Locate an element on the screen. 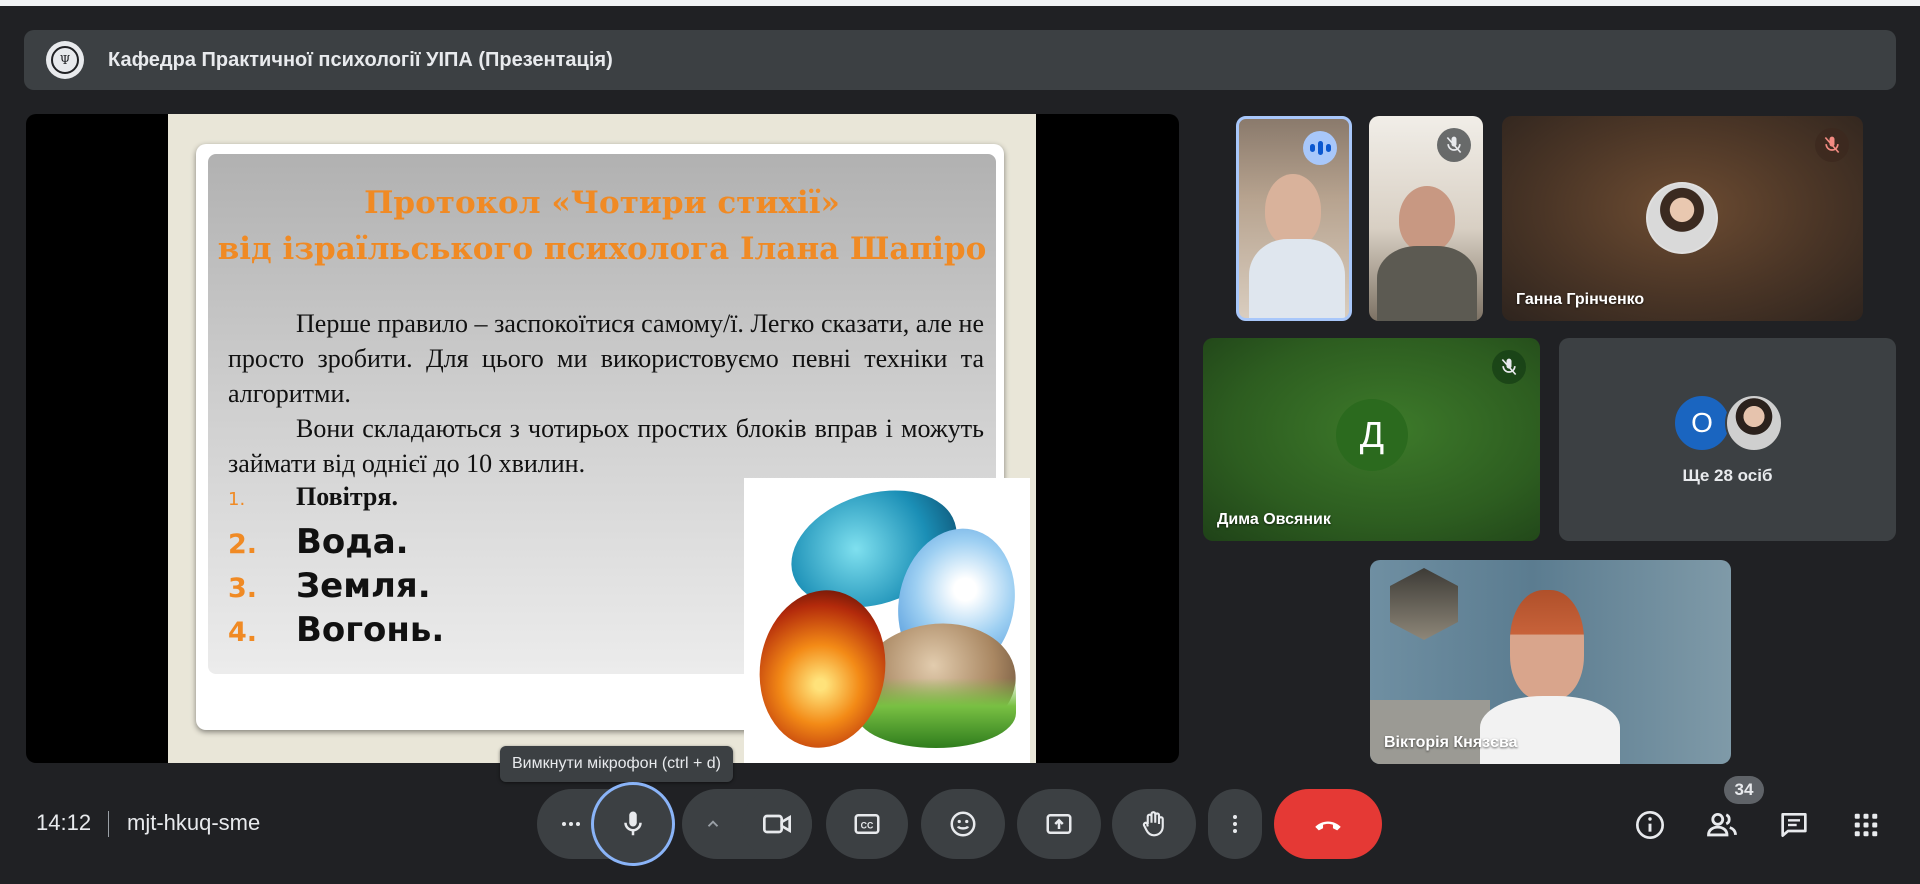 The width and height of the screenshot is (1920, 884). clock: 14:12 is located at coordinates (64, 822).